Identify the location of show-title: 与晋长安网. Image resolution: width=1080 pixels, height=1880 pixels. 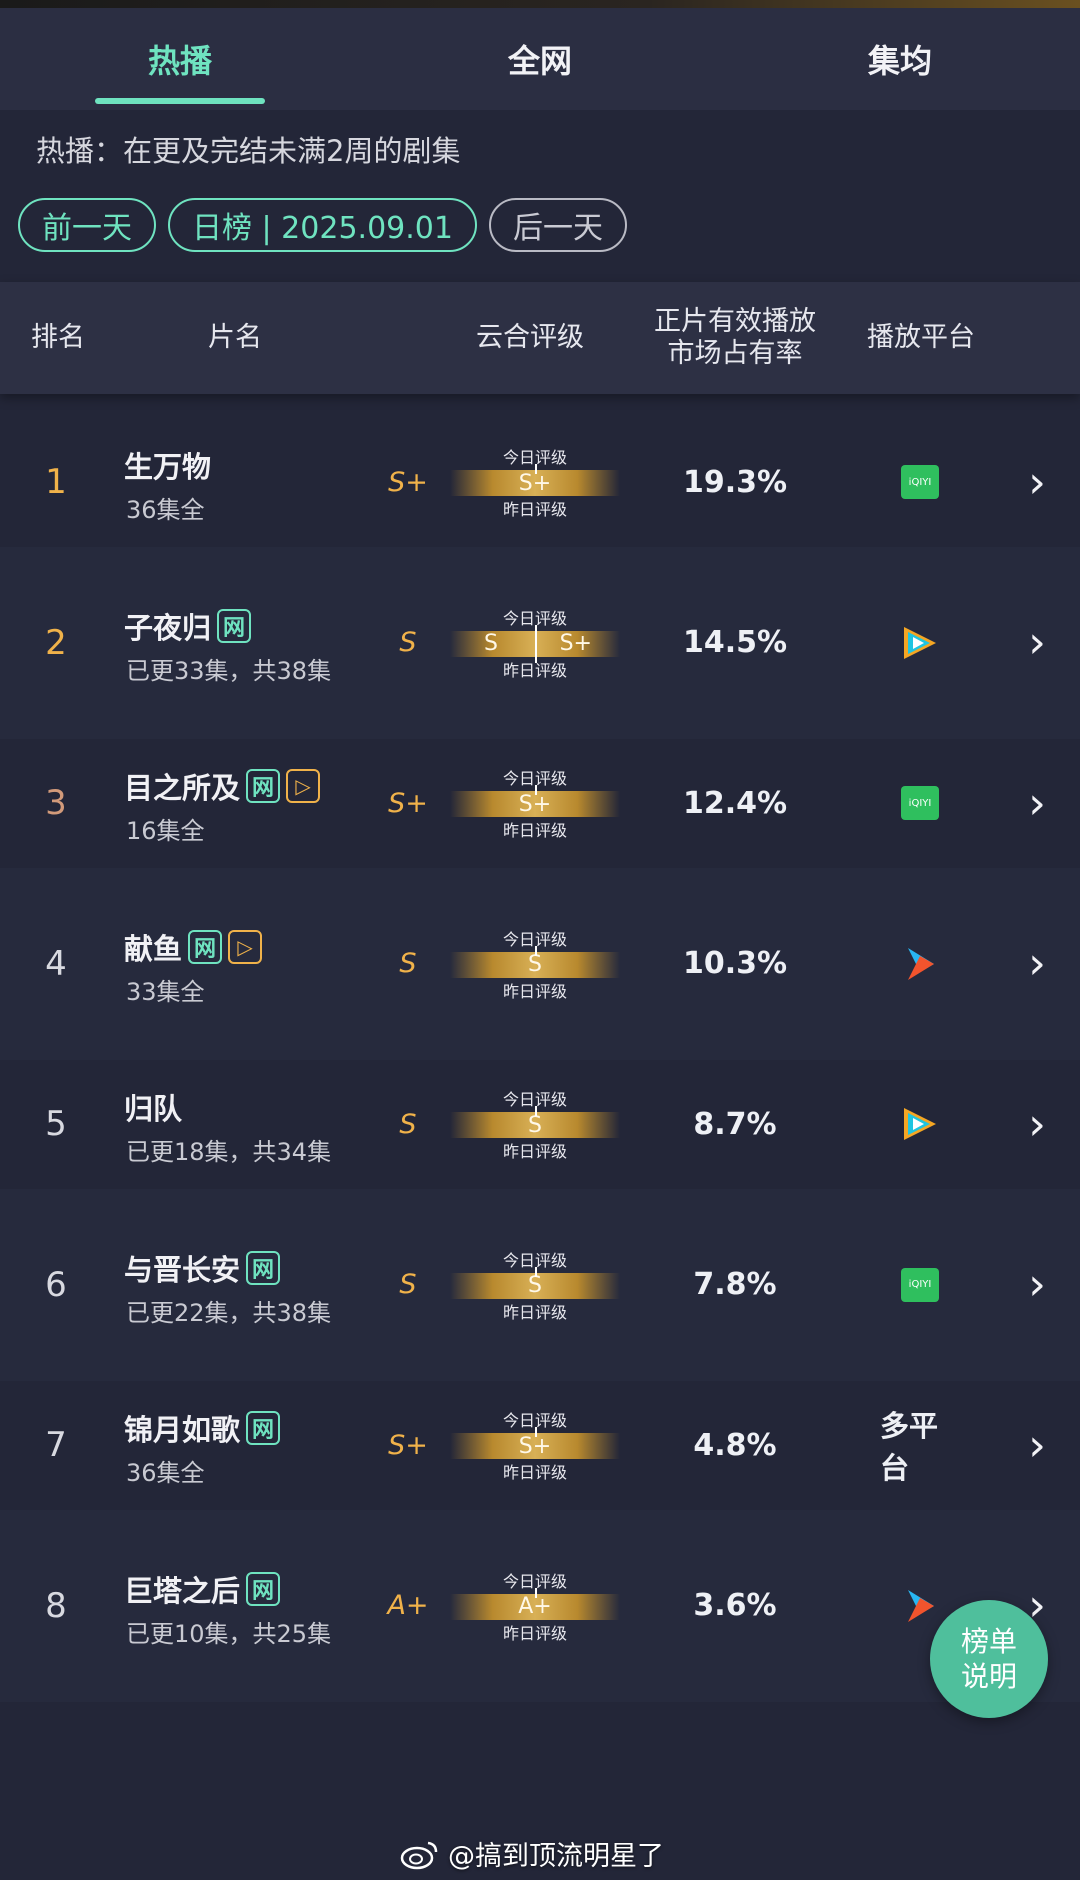
(202, 1268).